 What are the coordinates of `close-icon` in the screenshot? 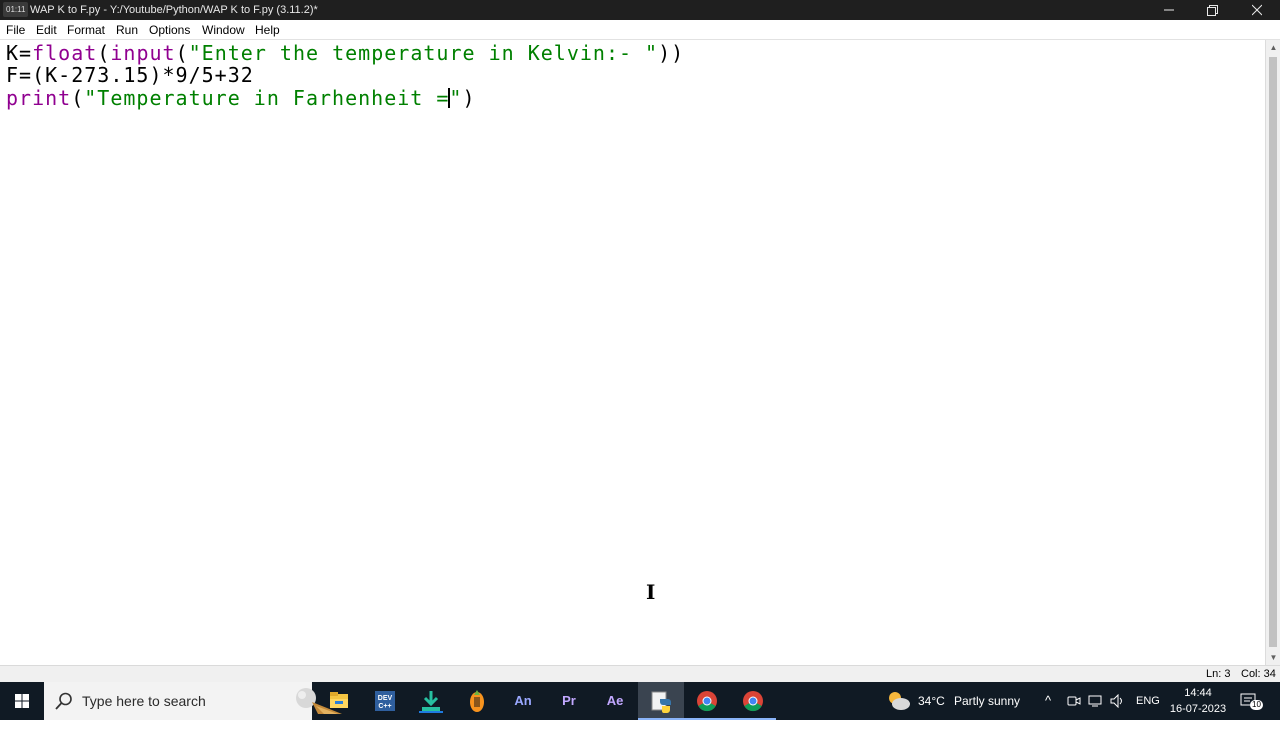 It's located at (1257, 10).